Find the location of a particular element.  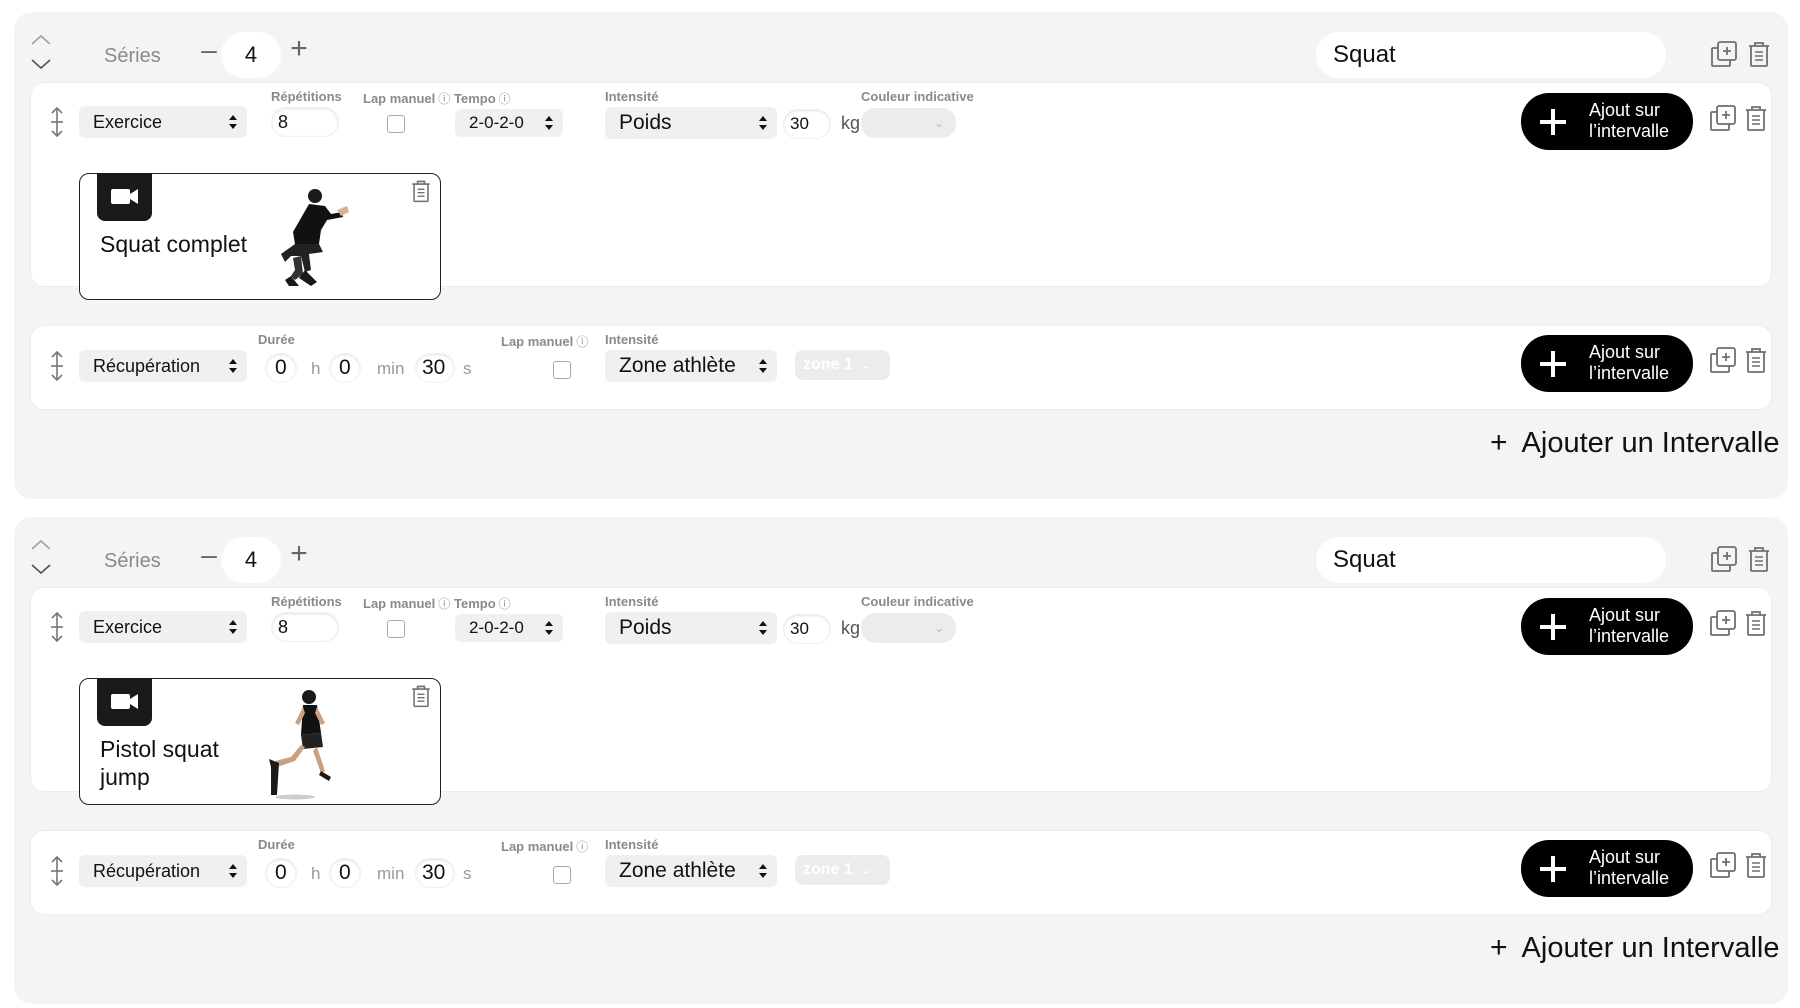

exercise-video-card: Squat complet is located at coordinates (260, 236).